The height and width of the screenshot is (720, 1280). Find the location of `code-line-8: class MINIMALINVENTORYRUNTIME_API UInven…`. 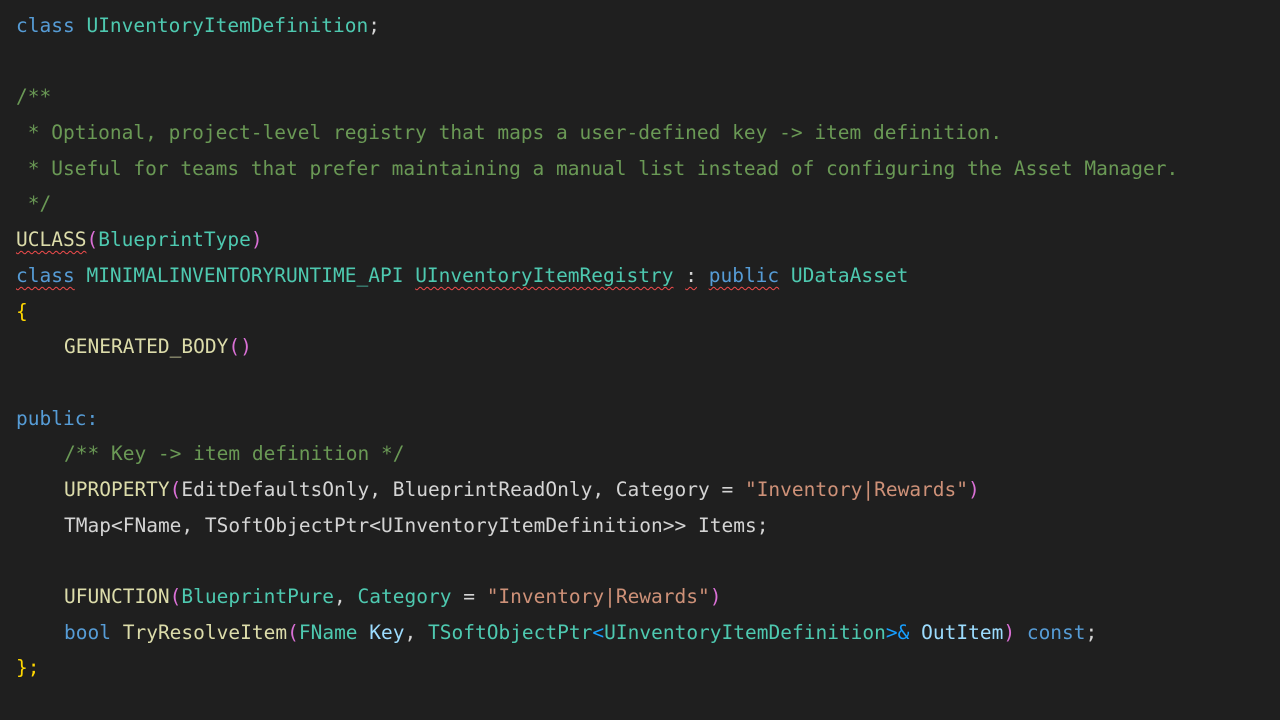

code-line-8: class MINIMALINVENTORYRUNTIME_API UInven… is located at coordinates (648, 276).